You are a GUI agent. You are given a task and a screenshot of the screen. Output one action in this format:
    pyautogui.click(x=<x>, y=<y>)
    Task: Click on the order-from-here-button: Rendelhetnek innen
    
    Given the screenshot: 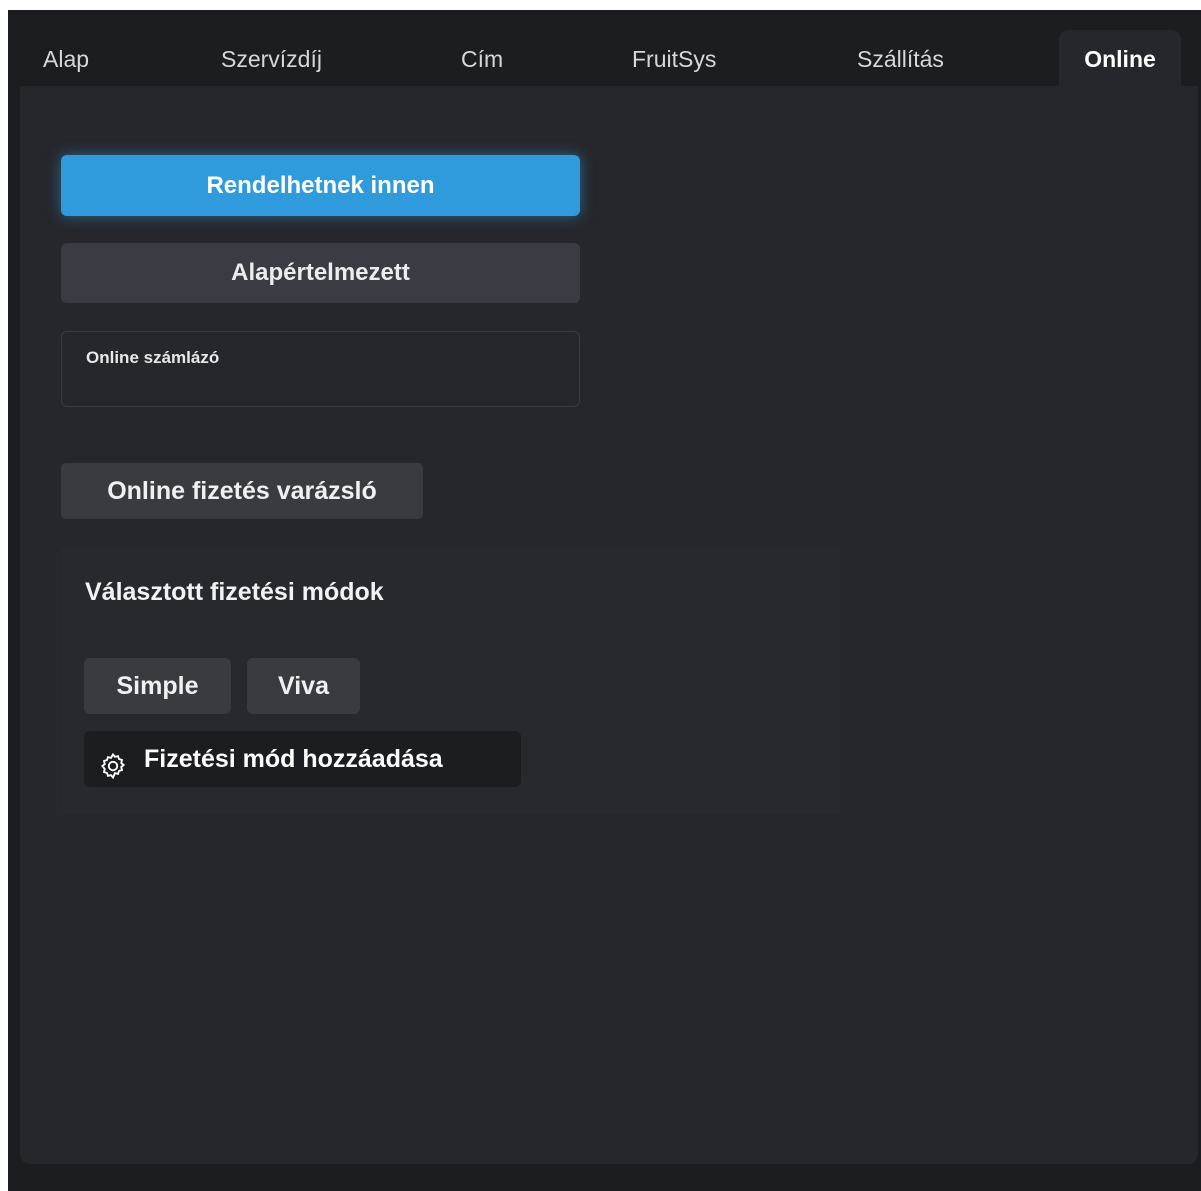 What is the action you would take?
    pyautogui.click(x=320, y=185)
    